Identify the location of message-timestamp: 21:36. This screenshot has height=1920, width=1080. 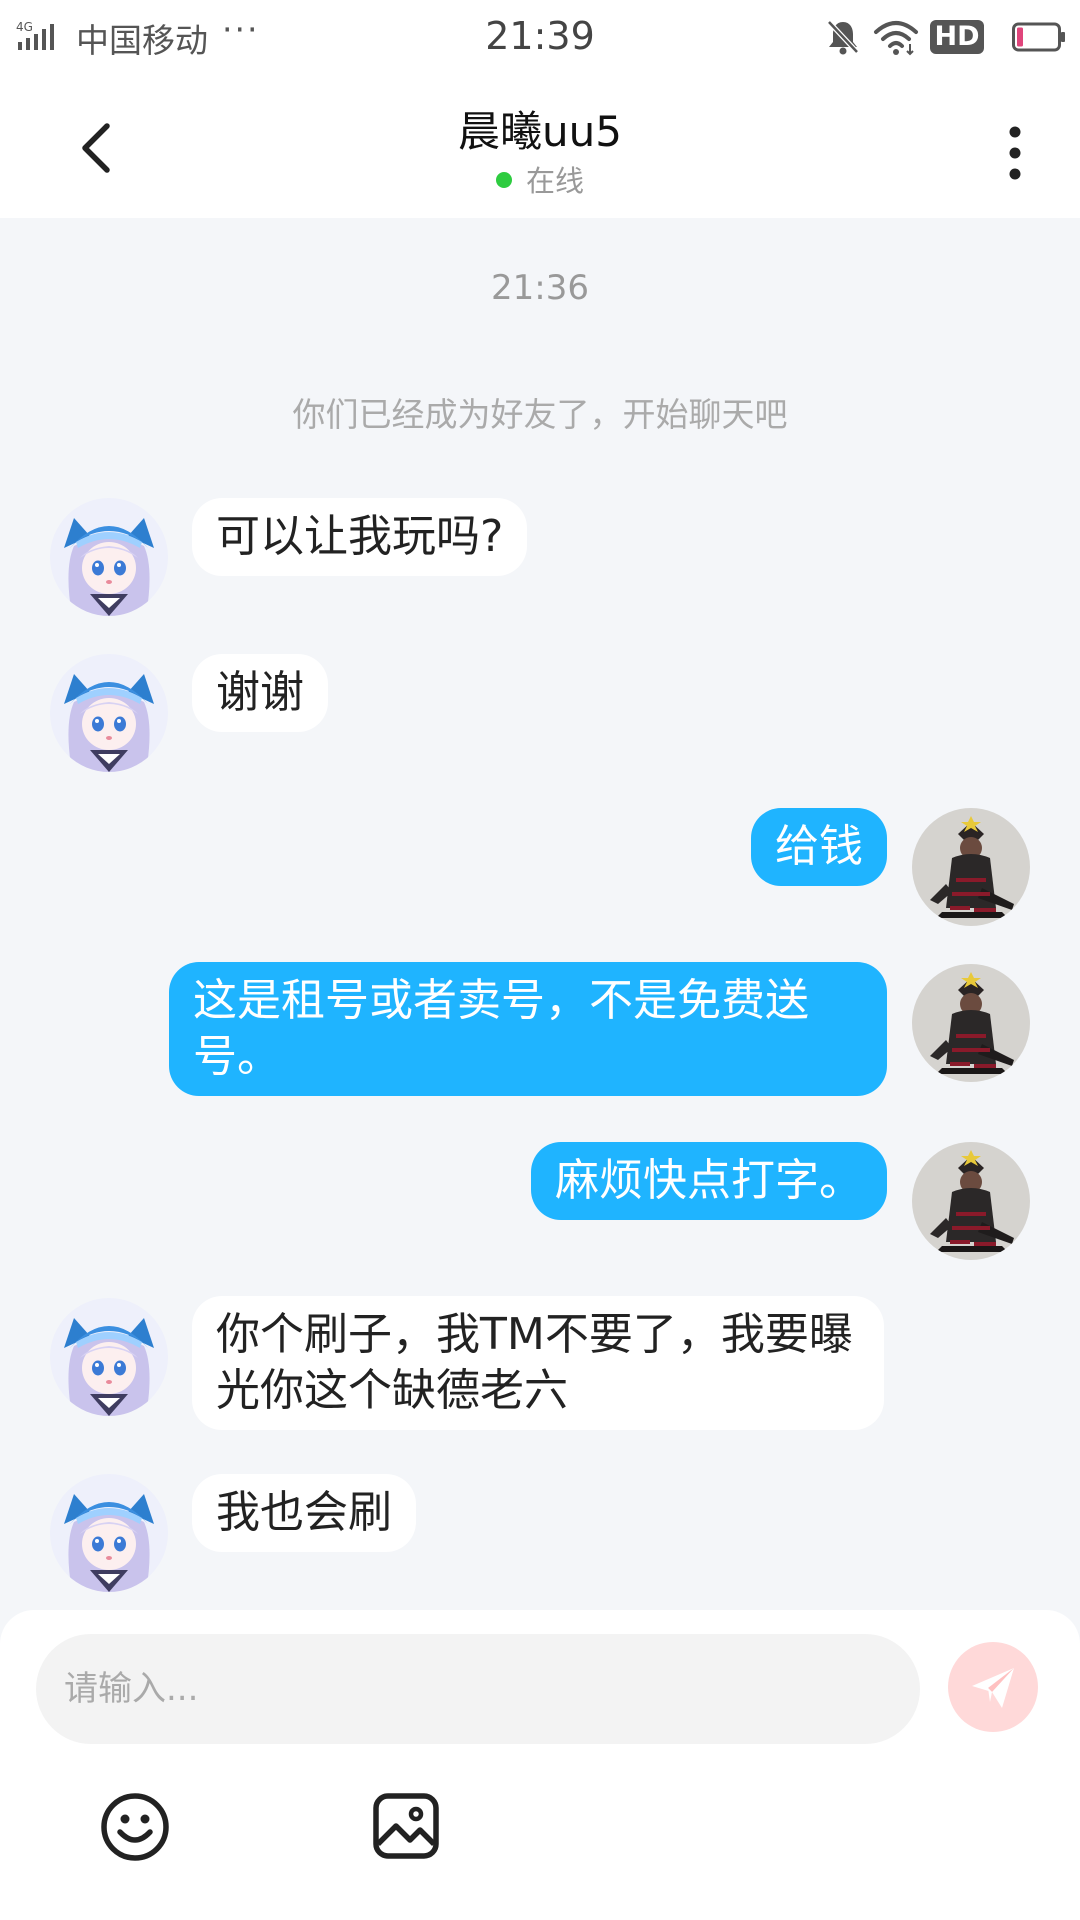
(540, 288).